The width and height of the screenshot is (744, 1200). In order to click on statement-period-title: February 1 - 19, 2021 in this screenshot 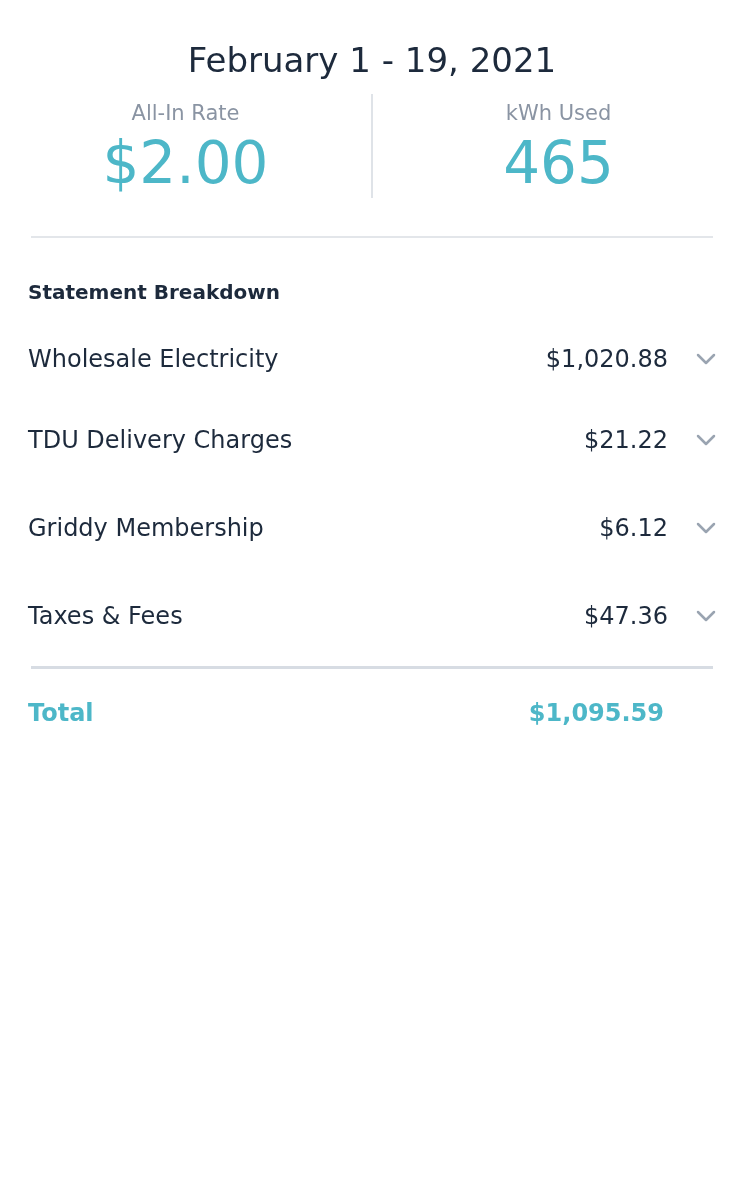, I will do `click(372, 60)`.